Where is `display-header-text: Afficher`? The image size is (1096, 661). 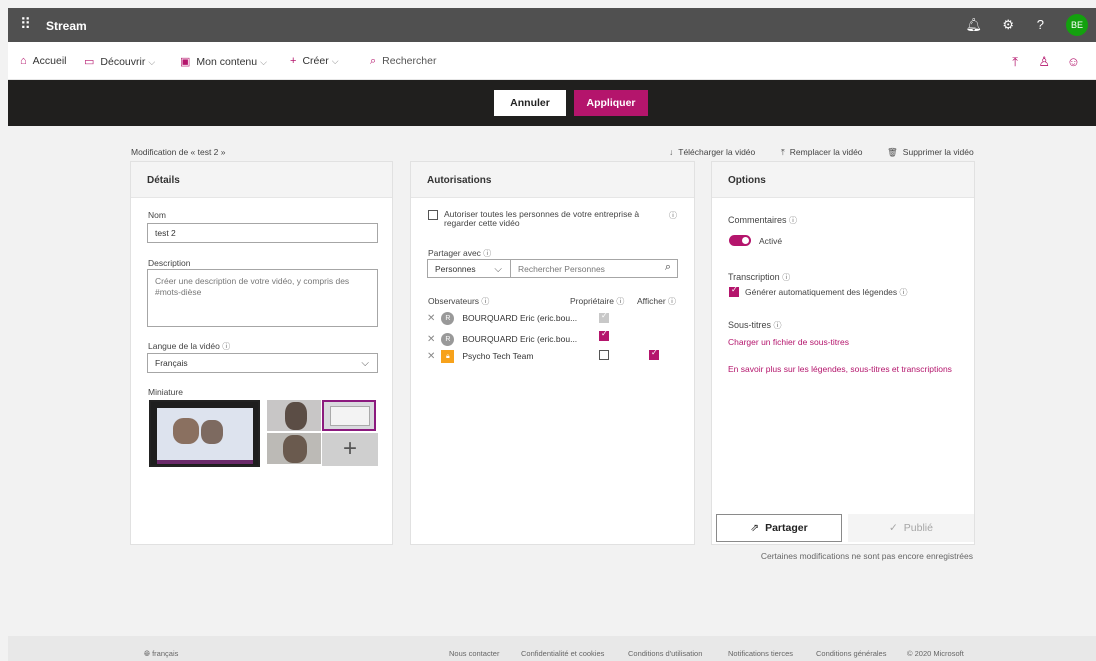
display-header-text: Afficher is located at coordinates (651, 301).